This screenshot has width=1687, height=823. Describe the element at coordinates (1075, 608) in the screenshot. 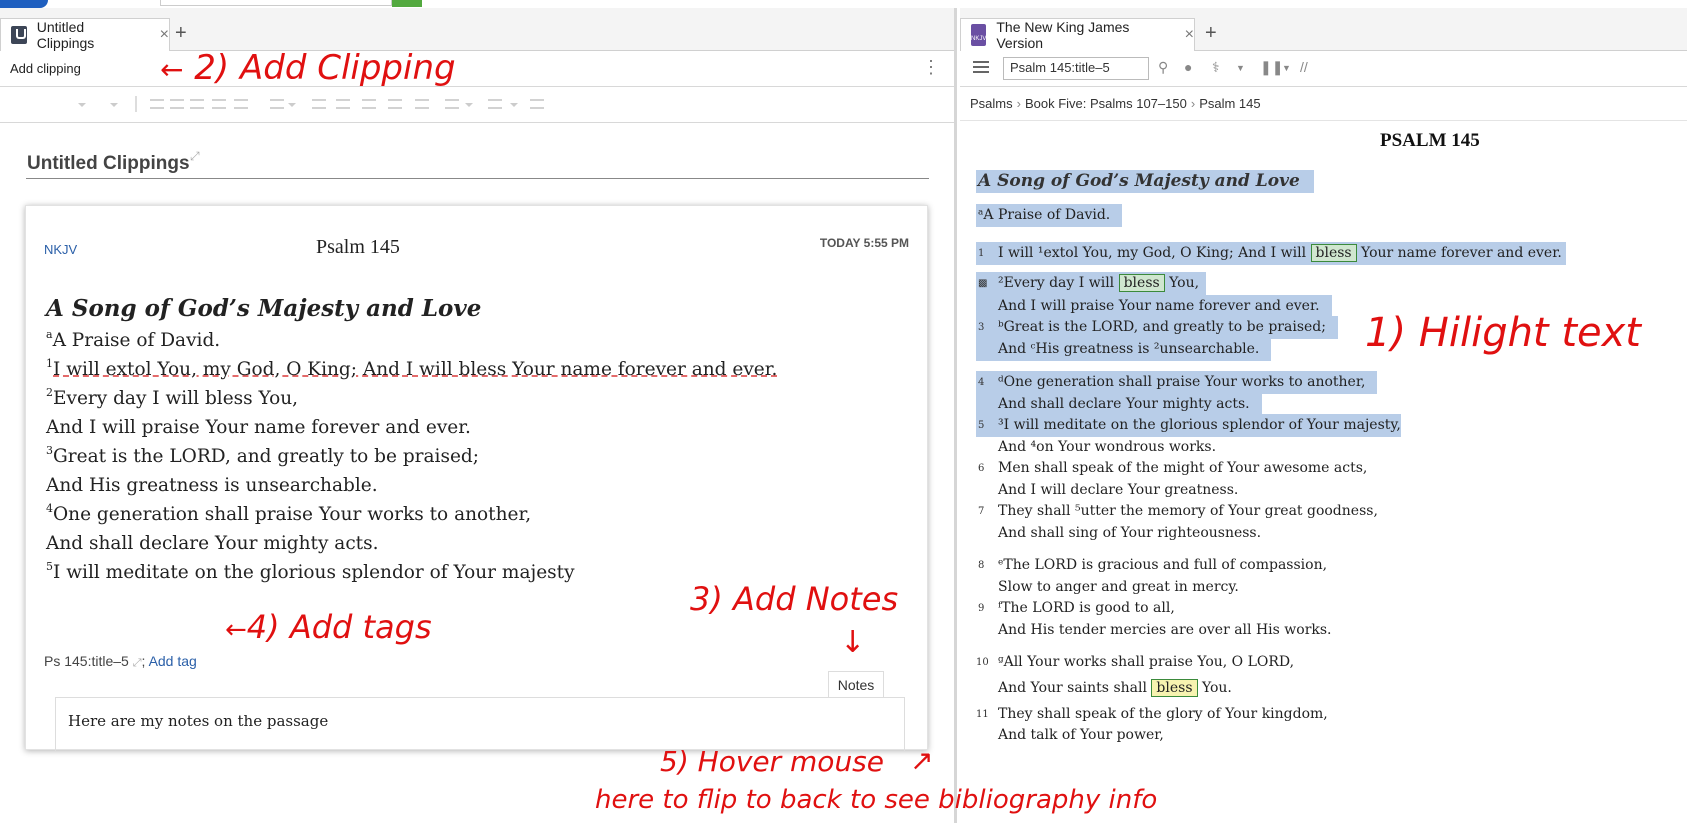

I see `verse-line: 9 ᶠThe LORD is good to all,` at that location.